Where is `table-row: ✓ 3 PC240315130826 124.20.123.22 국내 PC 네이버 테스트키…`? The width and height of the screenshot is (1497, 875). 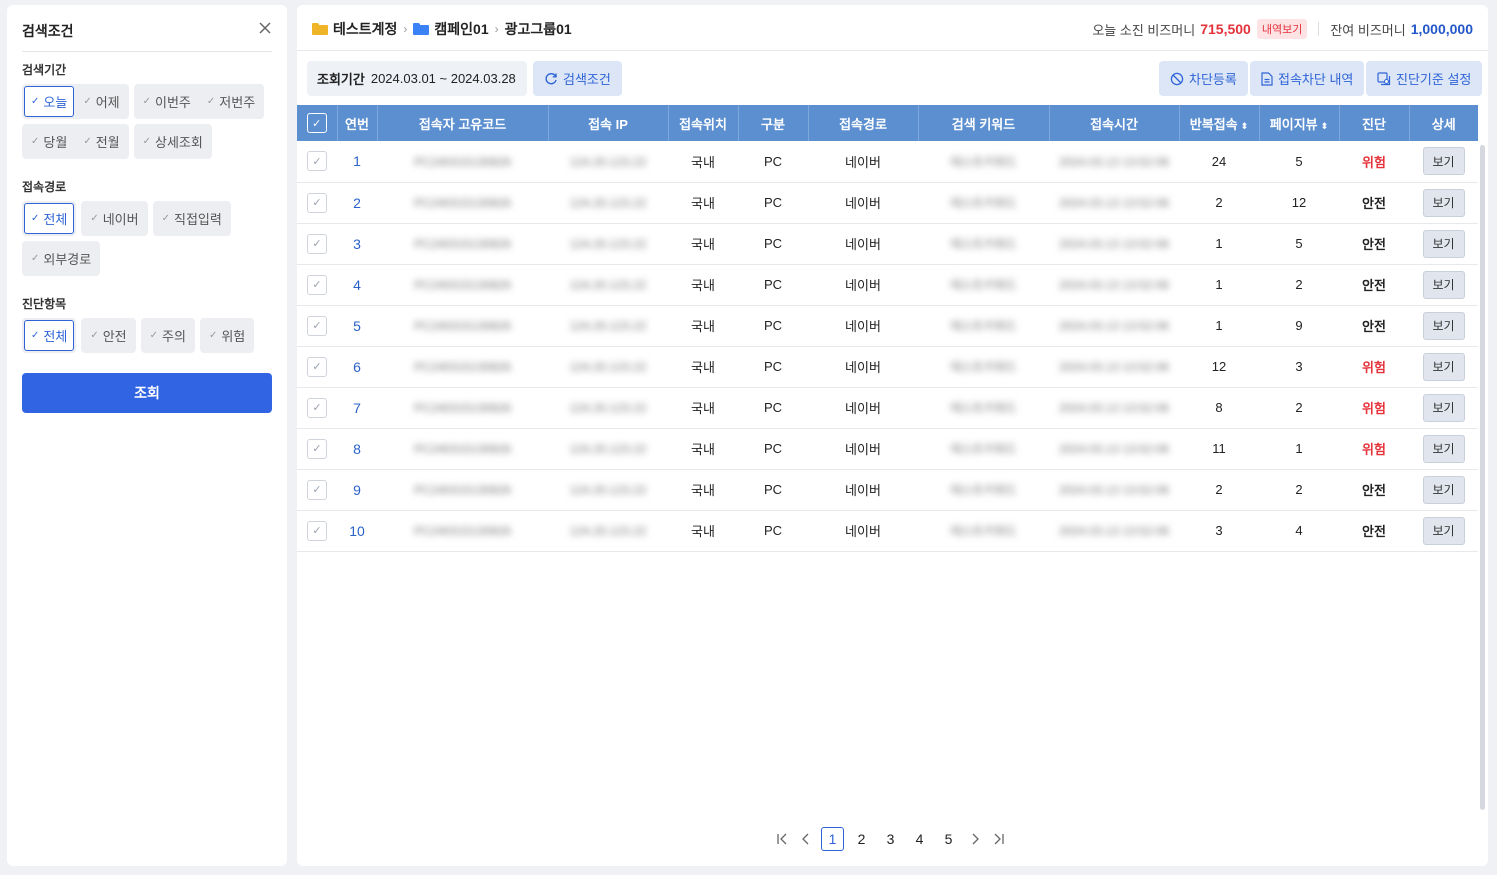 table-row: ✓ 3 PC240315130826 124.20.123.22 국내 PC 네이버 테스트키… is located at coordinates (887, 244).